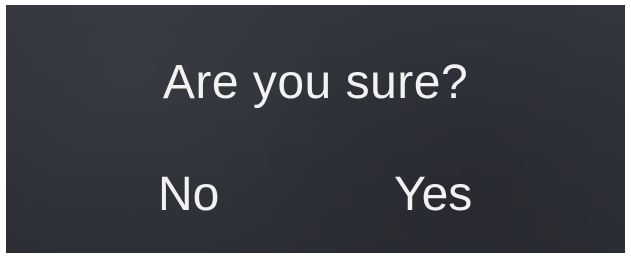 The image size is (631, 259). Describe the element at coordinates (188, 195) in the screenshot. I see `no-button: No` at that location.